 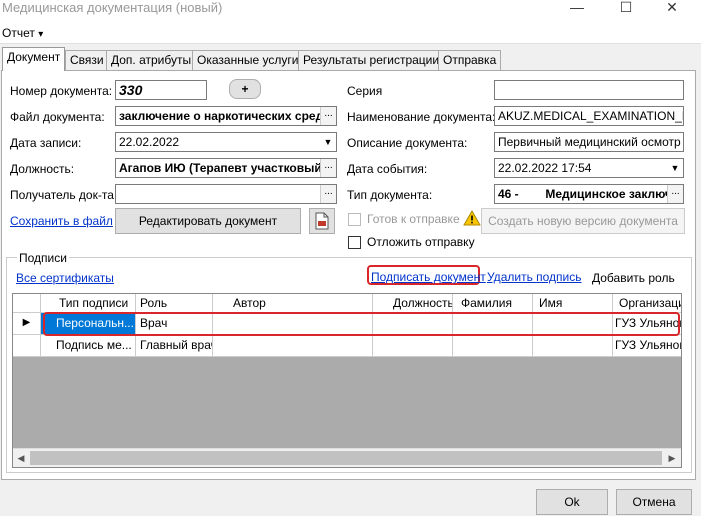 I want to click on record-date-dropdown-icon: ▼, so click(x=328, y=142).